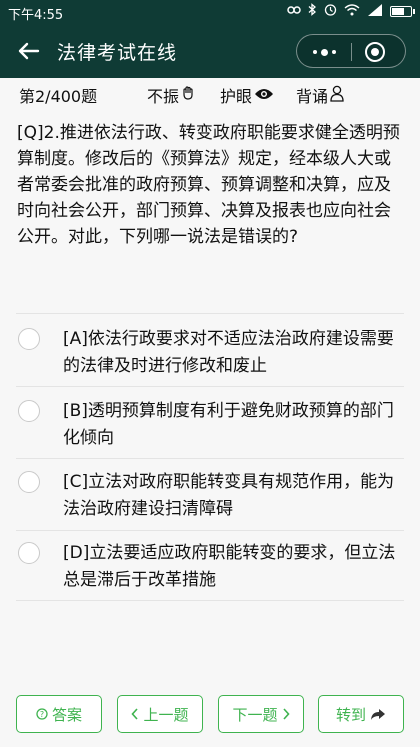  Describe the element at coordinates (117, 53) in the screenshot. I see `page-title: 法律考试在线` at that location.